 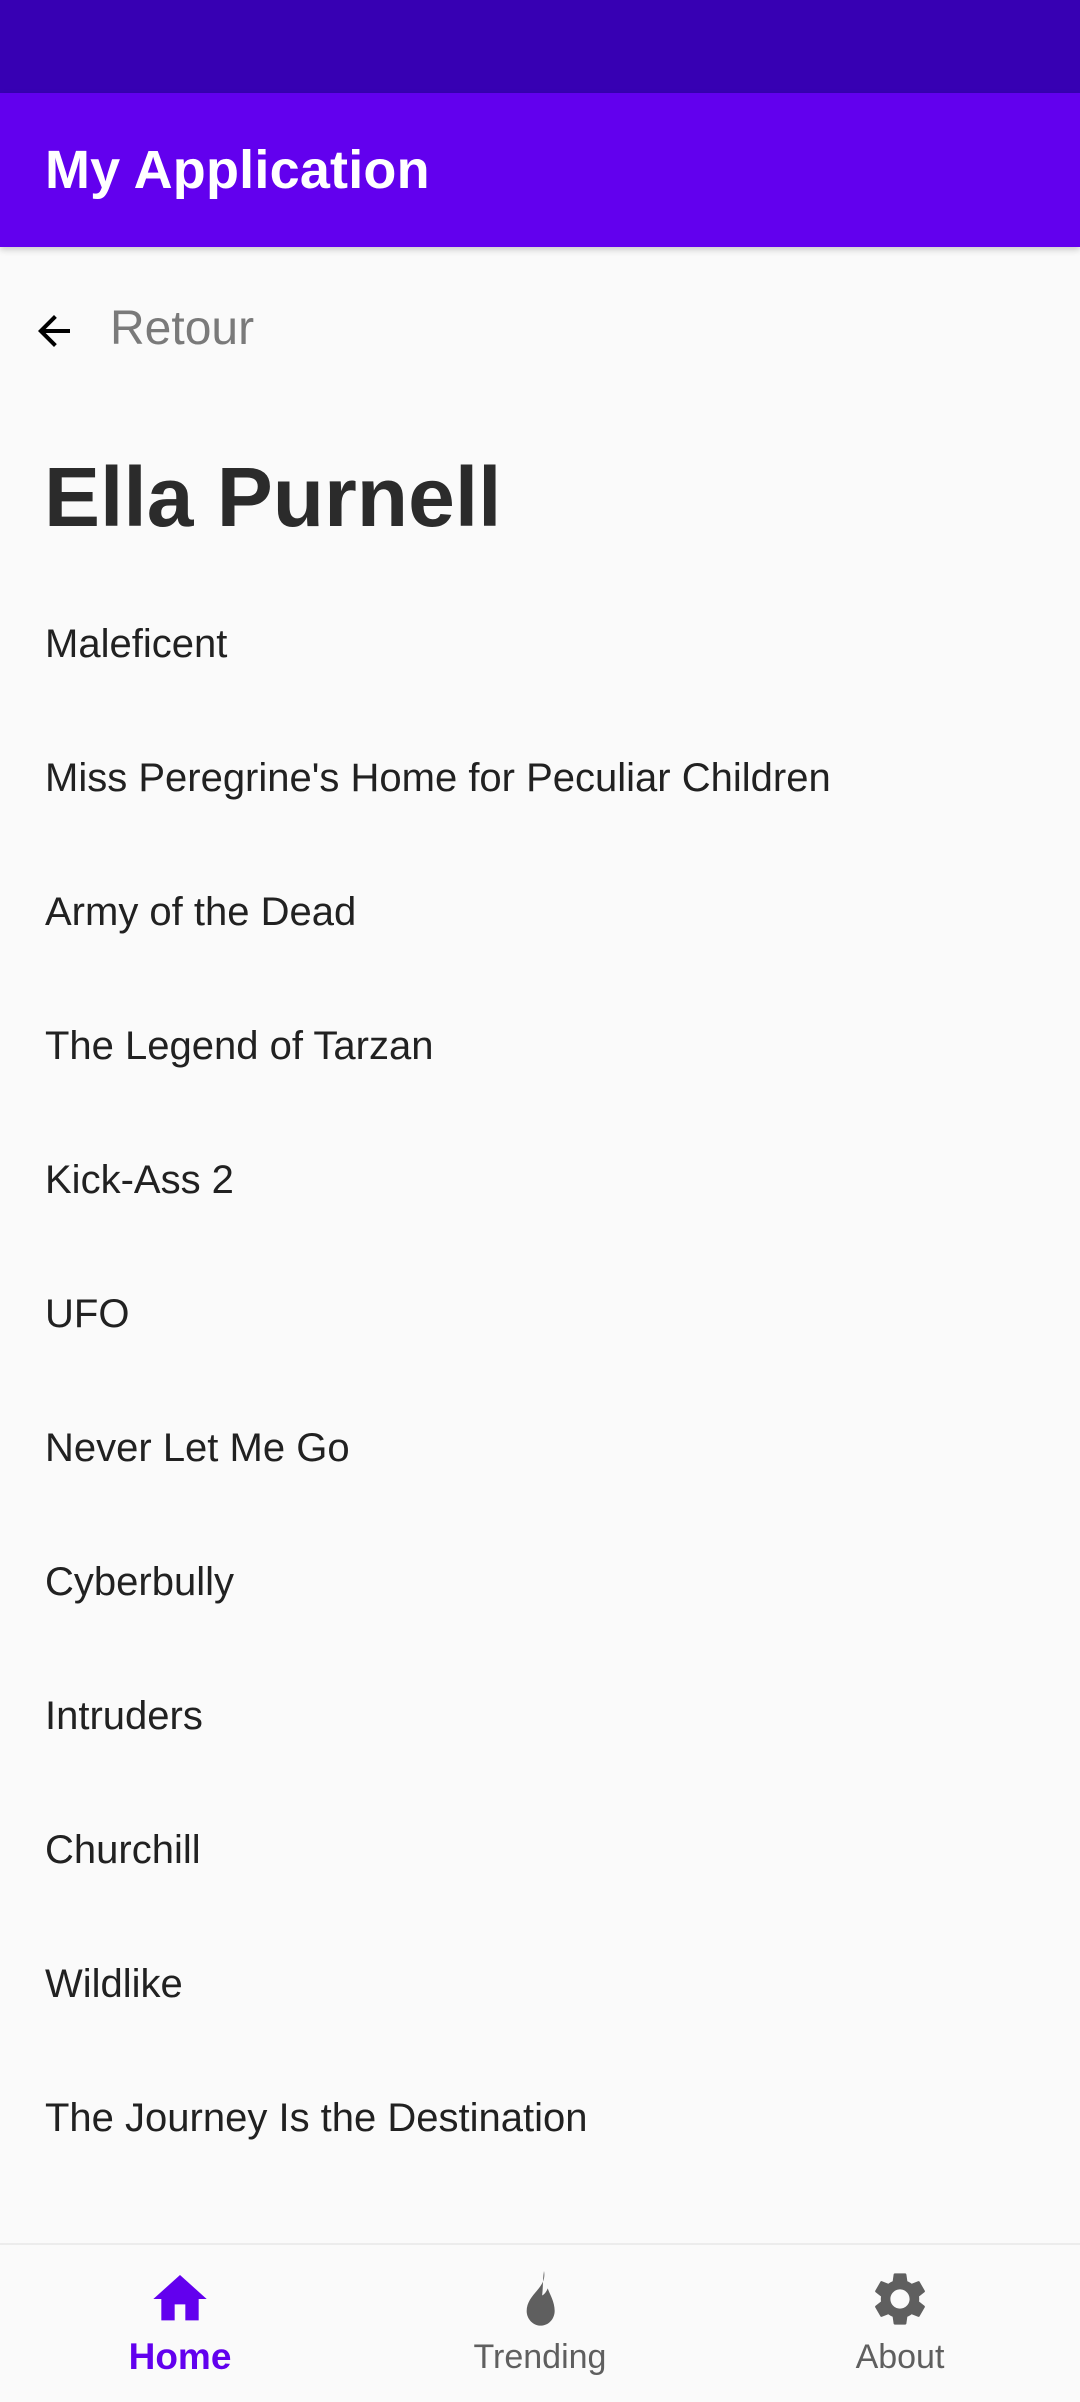 I want to click on list-item: UFO, so click(x=540, y=1314).